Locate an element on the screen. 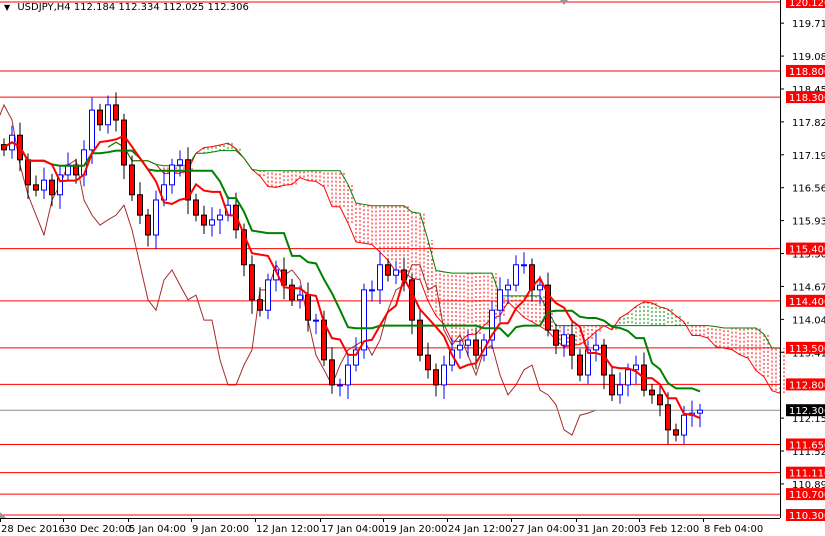  level-price-tag: 111.110 is located at coordinates (807, 474).